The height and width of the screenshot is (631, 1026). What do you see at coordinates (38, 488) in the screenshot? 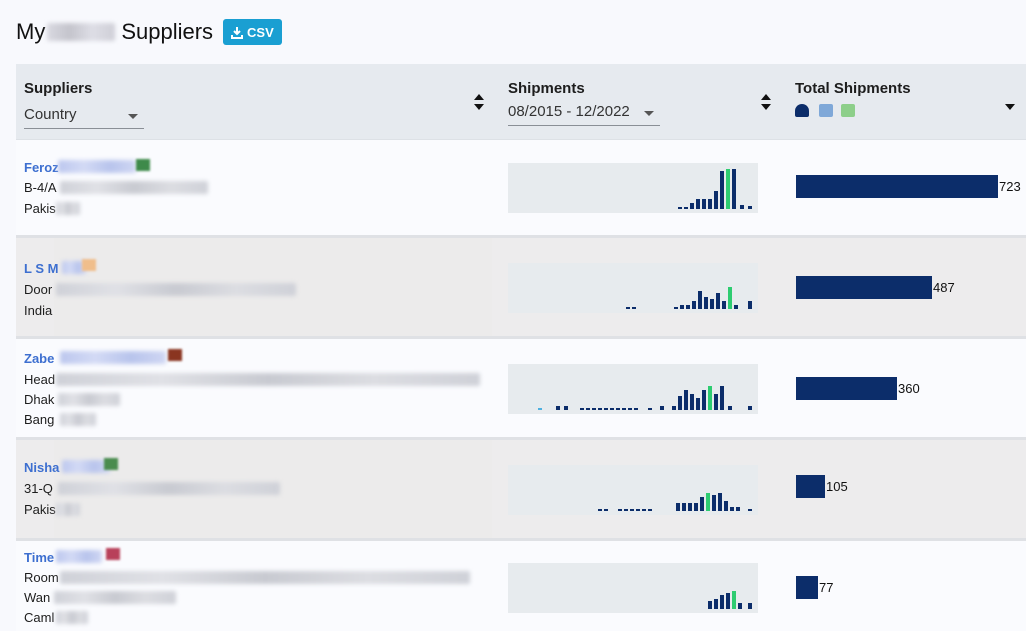
I see `address-line: 31-Q` at bounding box center [38, 488].